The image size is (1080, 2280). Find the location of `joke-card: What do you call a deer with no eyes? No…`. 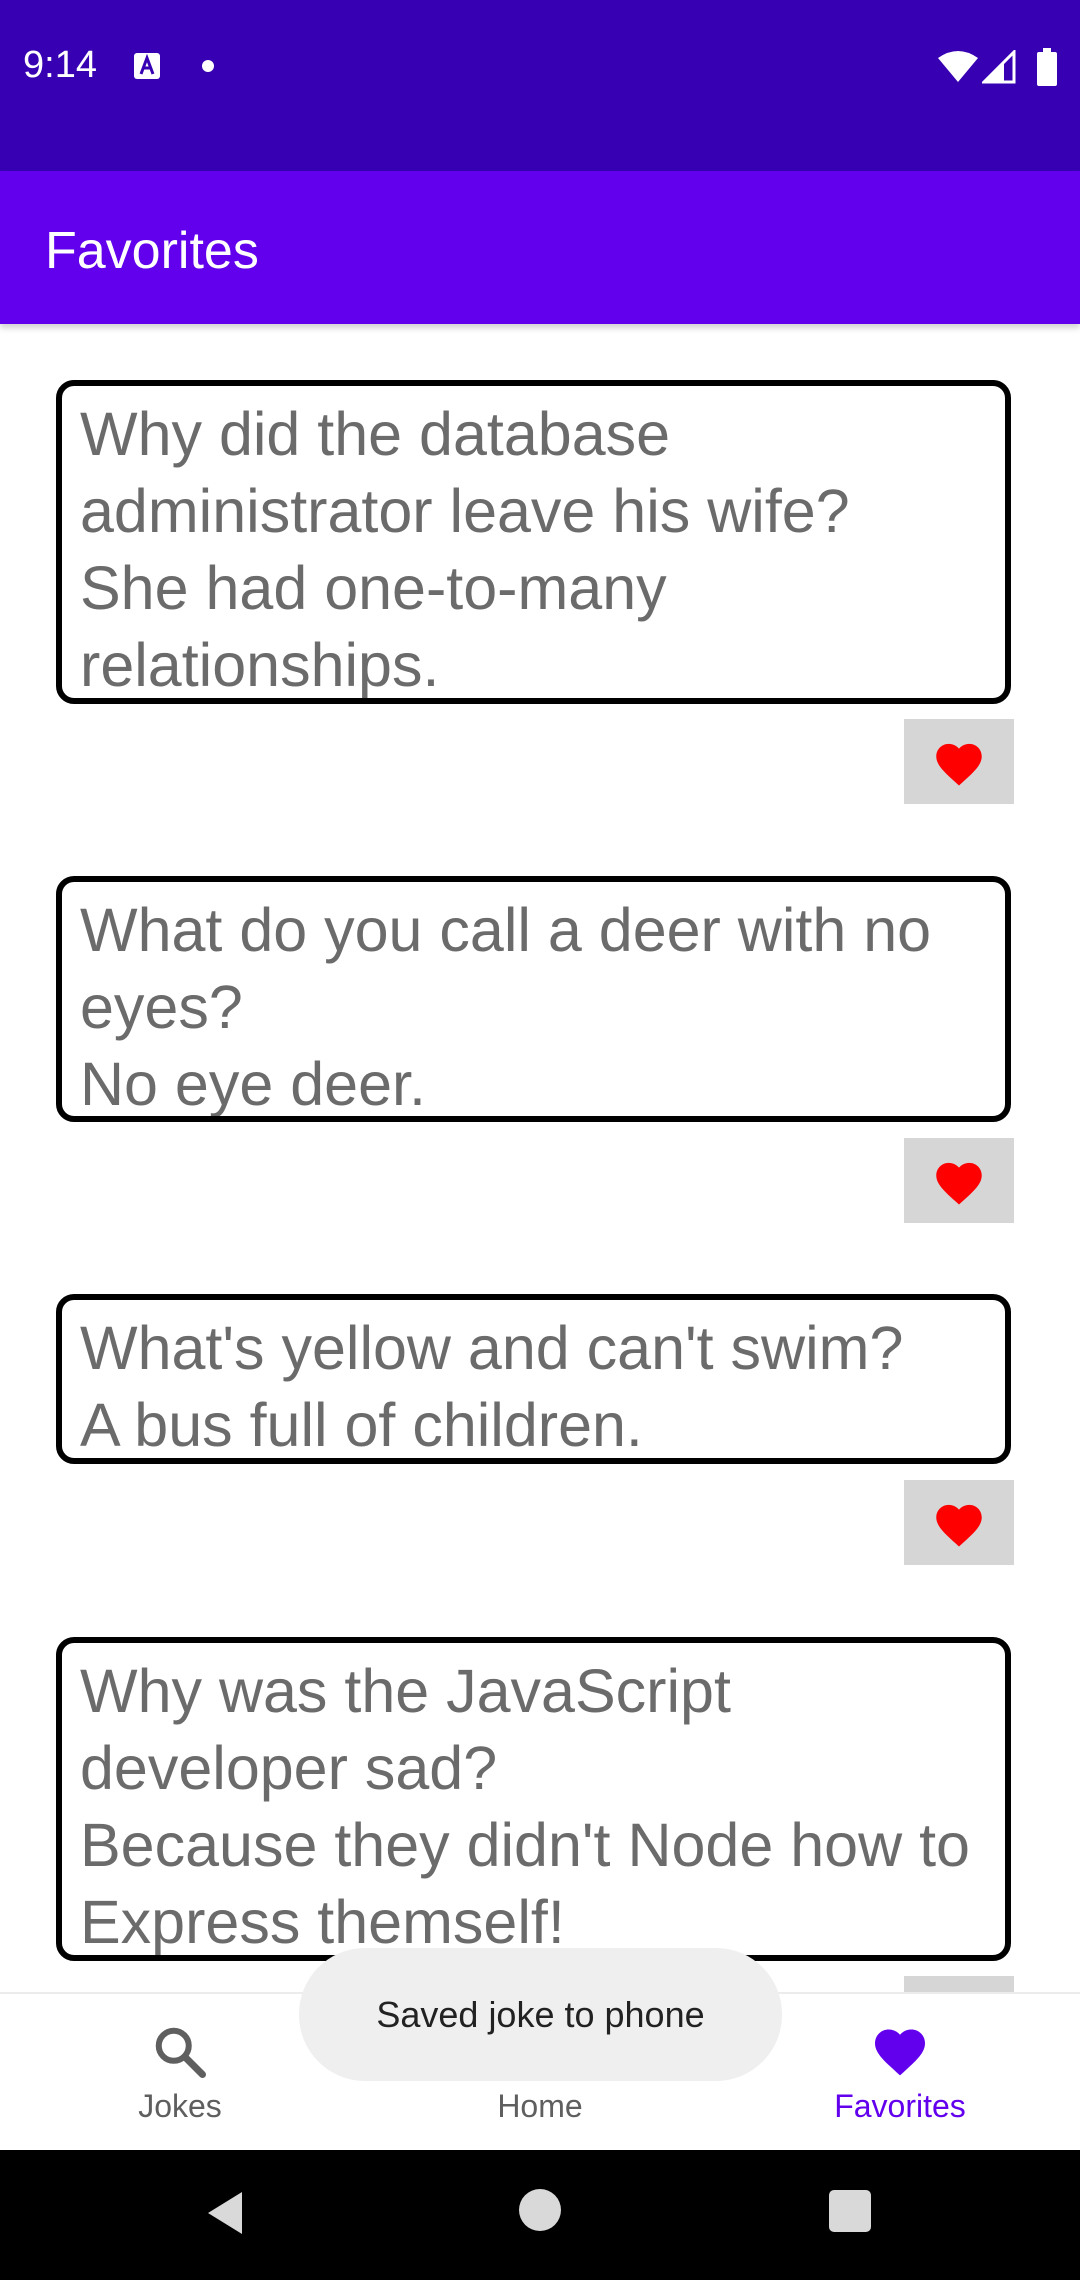

joke-card: What do you call a deer with no eyes? No… is located at coordinates (533, 999).